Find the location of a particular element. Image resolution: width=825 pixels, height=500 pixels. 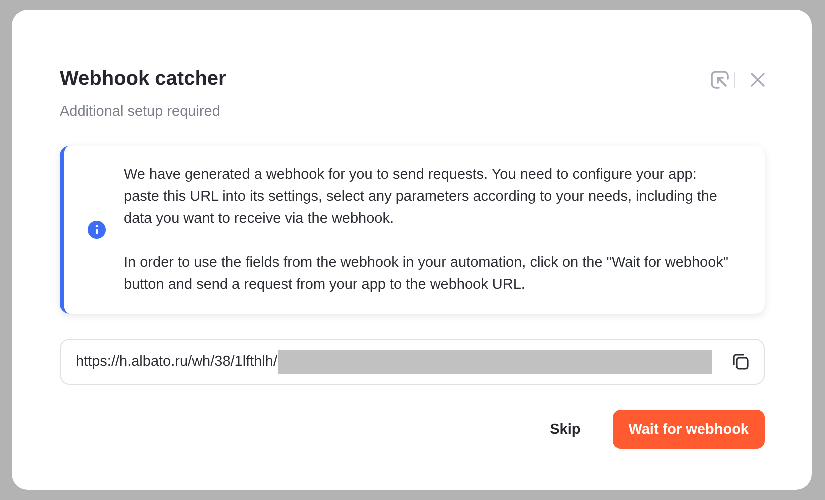

close-icon is located at coordinates (758, 80).